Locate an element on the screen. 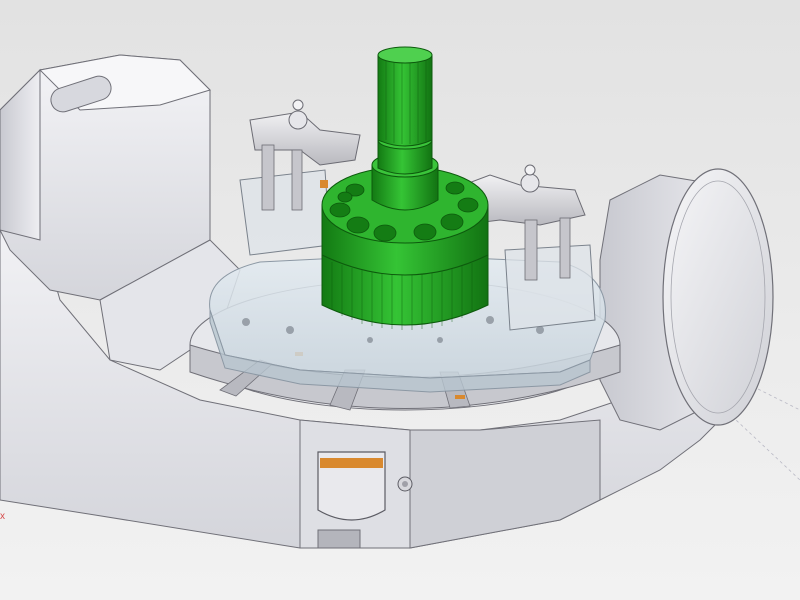  axis-label: x is located at coordinates (2, 516).